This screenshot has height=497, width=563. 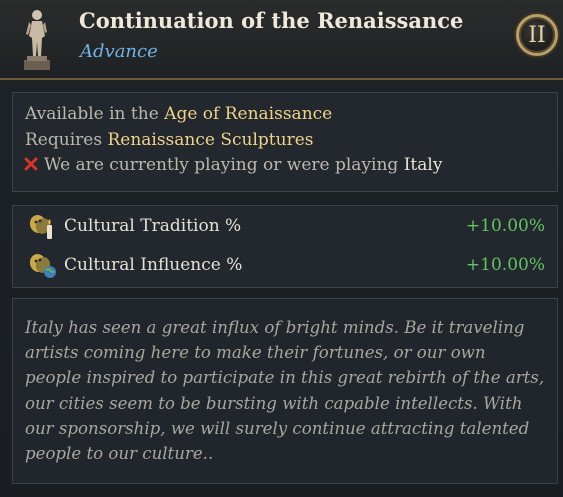 I want to click on age-requirement: Available in the Age of Renaissance, so click(x=178, y=114).